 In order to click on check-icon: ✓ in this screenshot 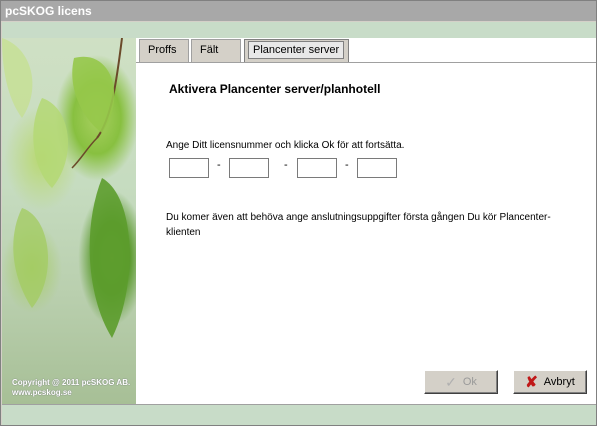, I will do `click(451, 381)`.